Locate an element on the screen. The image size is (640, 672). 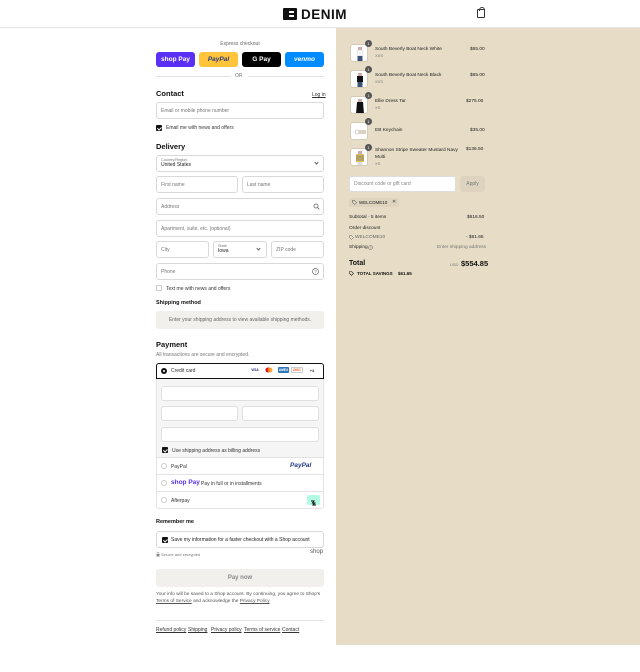
email-news-checkbox is located at coordinates (159, 128).